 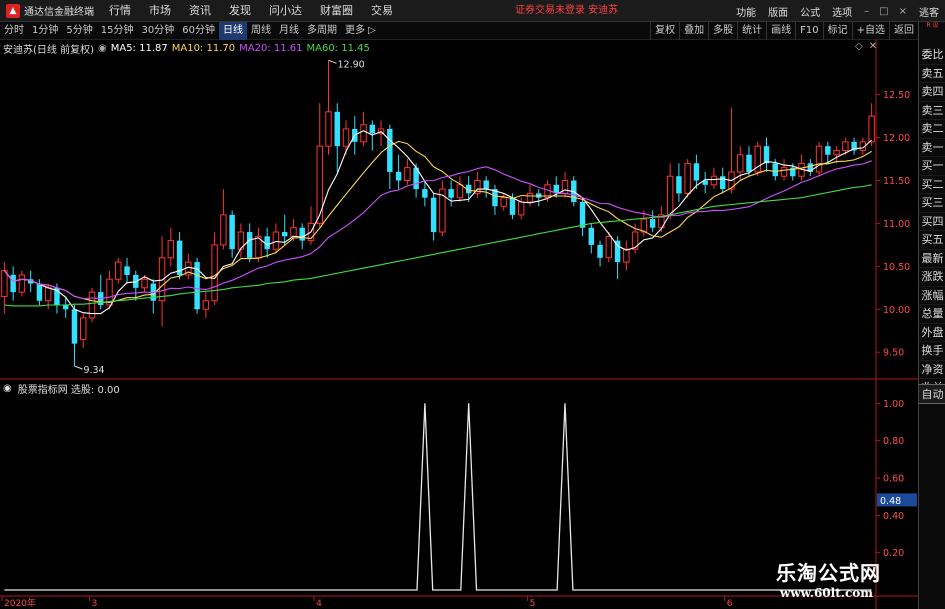 What do you see at coordinates (866, 11) in the screenshot?
I see `minimize-icon: –` at bounding box center [866, 11].